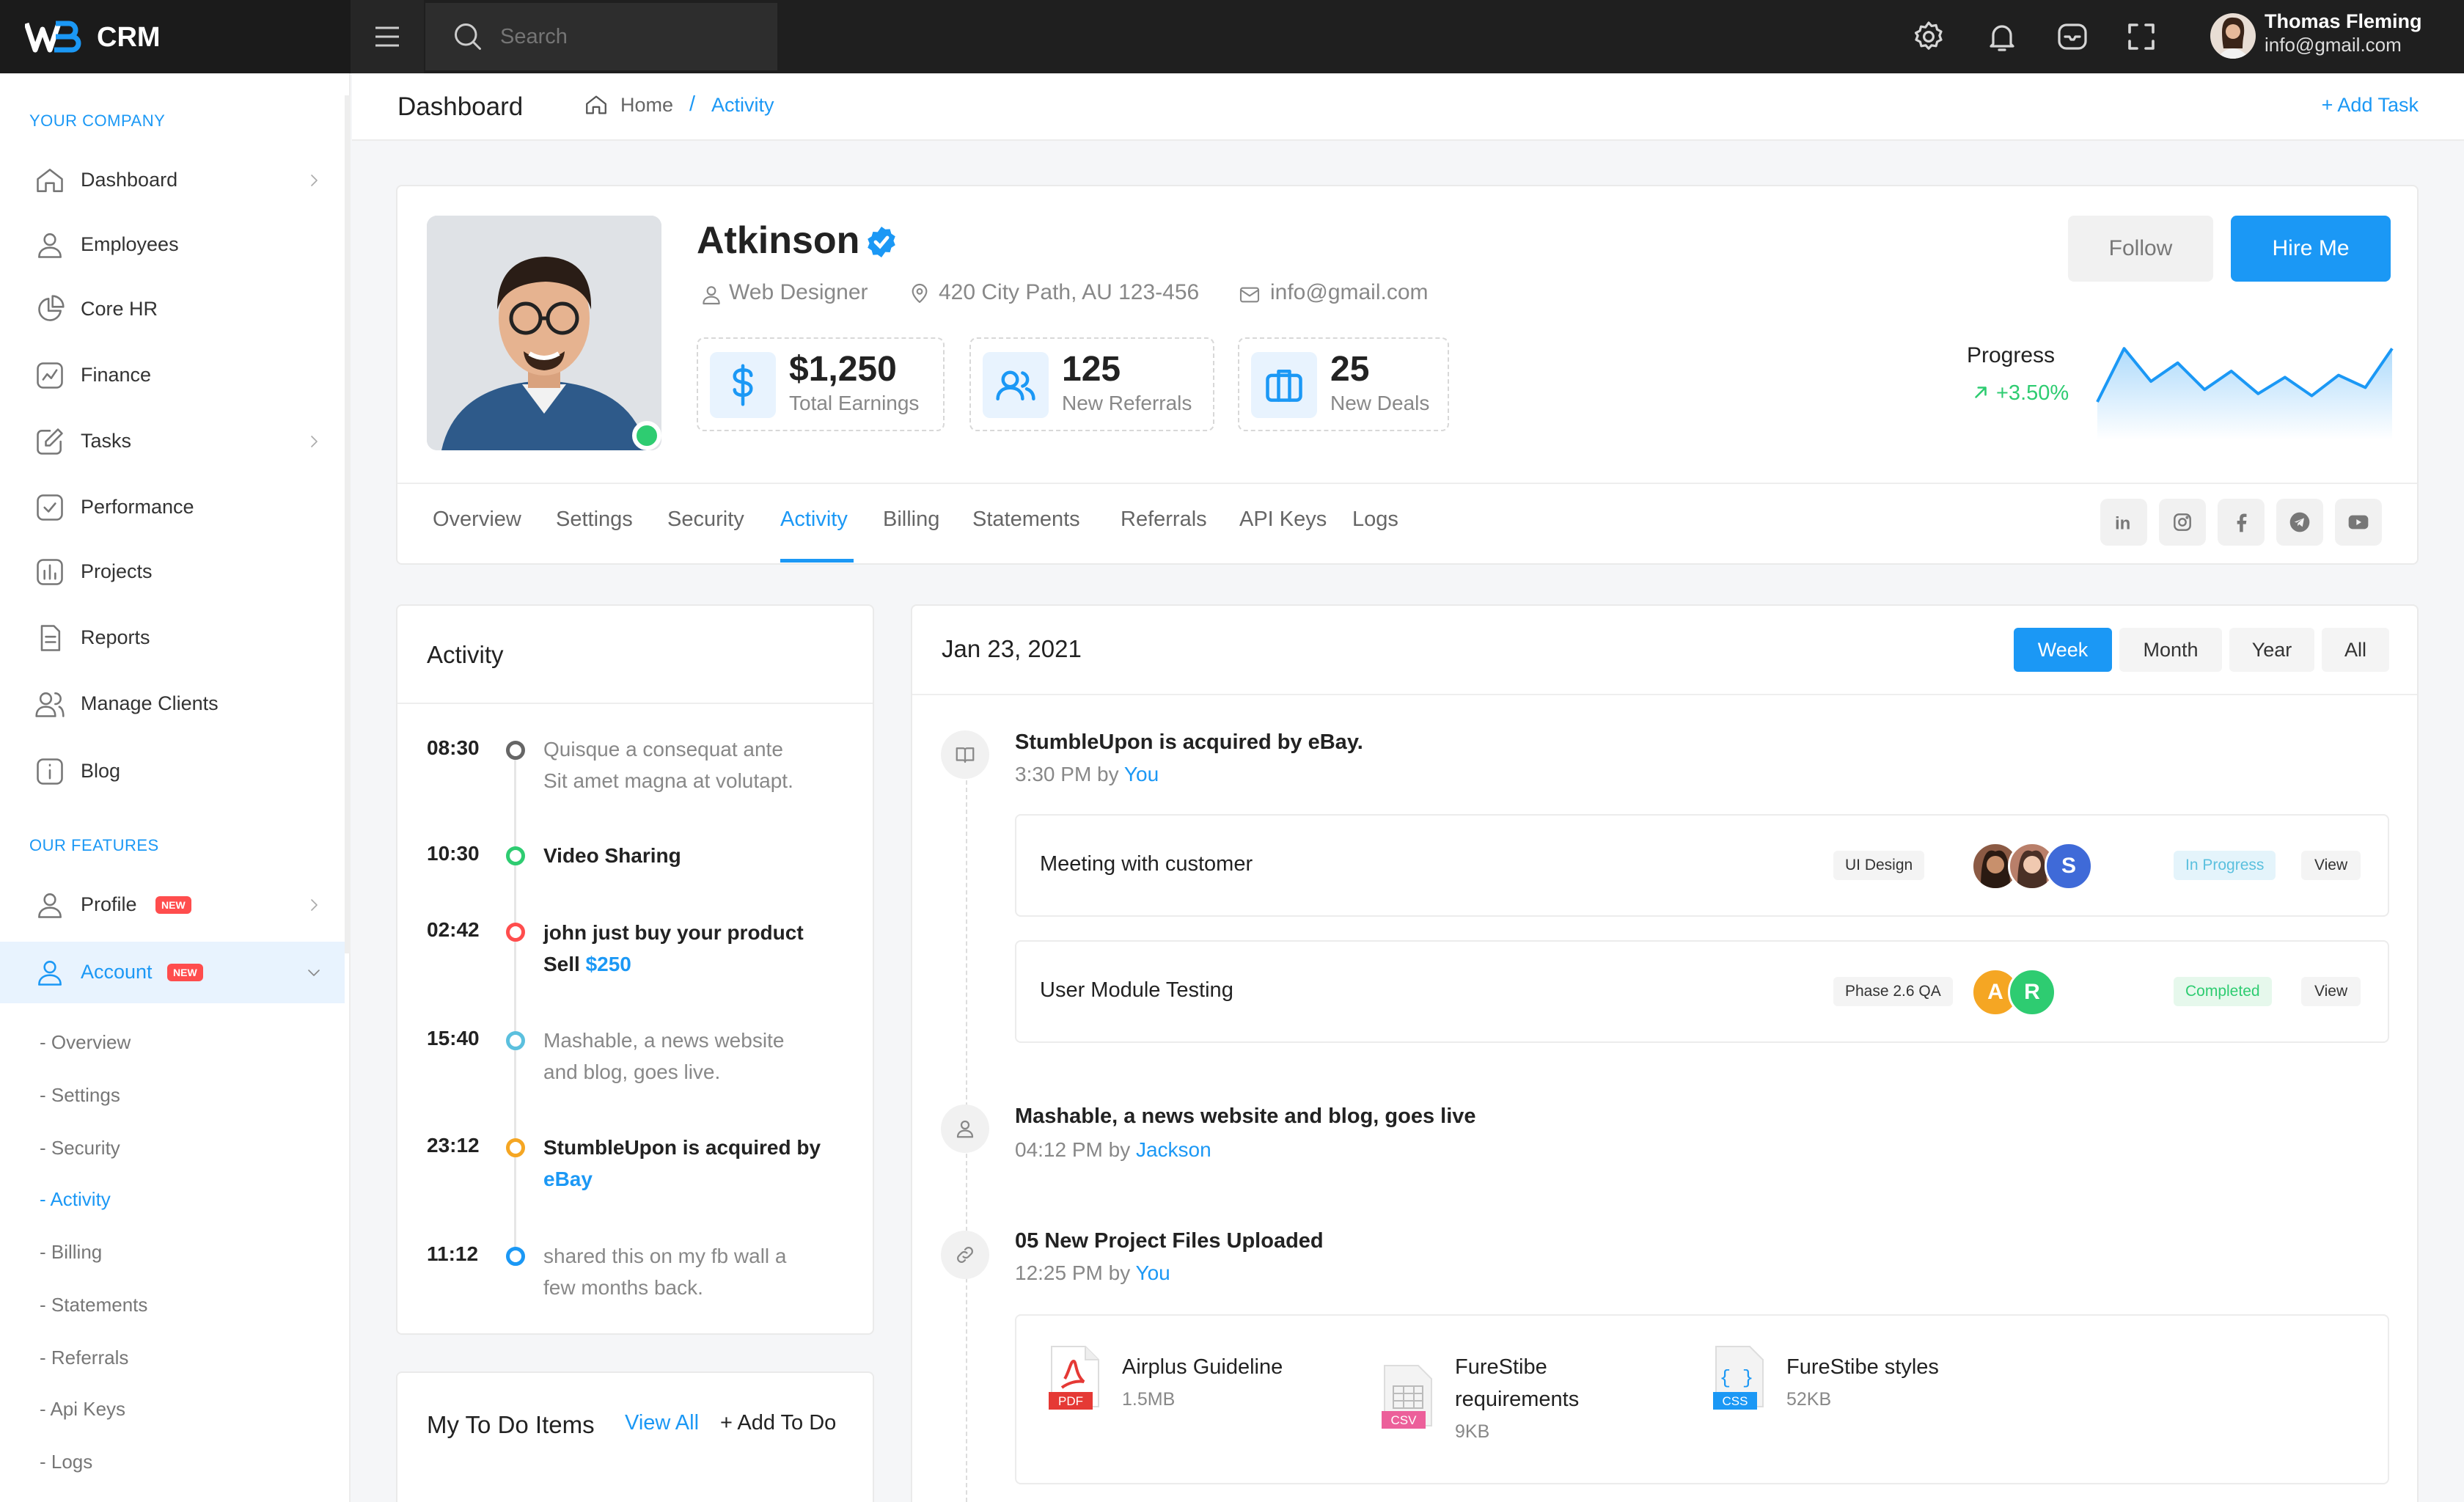 This screenshot has width=2464, height=1502. What do you see at coordinates (2233, 36) in the screenshot?
I see `user-avatar` at bounding box center [2233, 36].